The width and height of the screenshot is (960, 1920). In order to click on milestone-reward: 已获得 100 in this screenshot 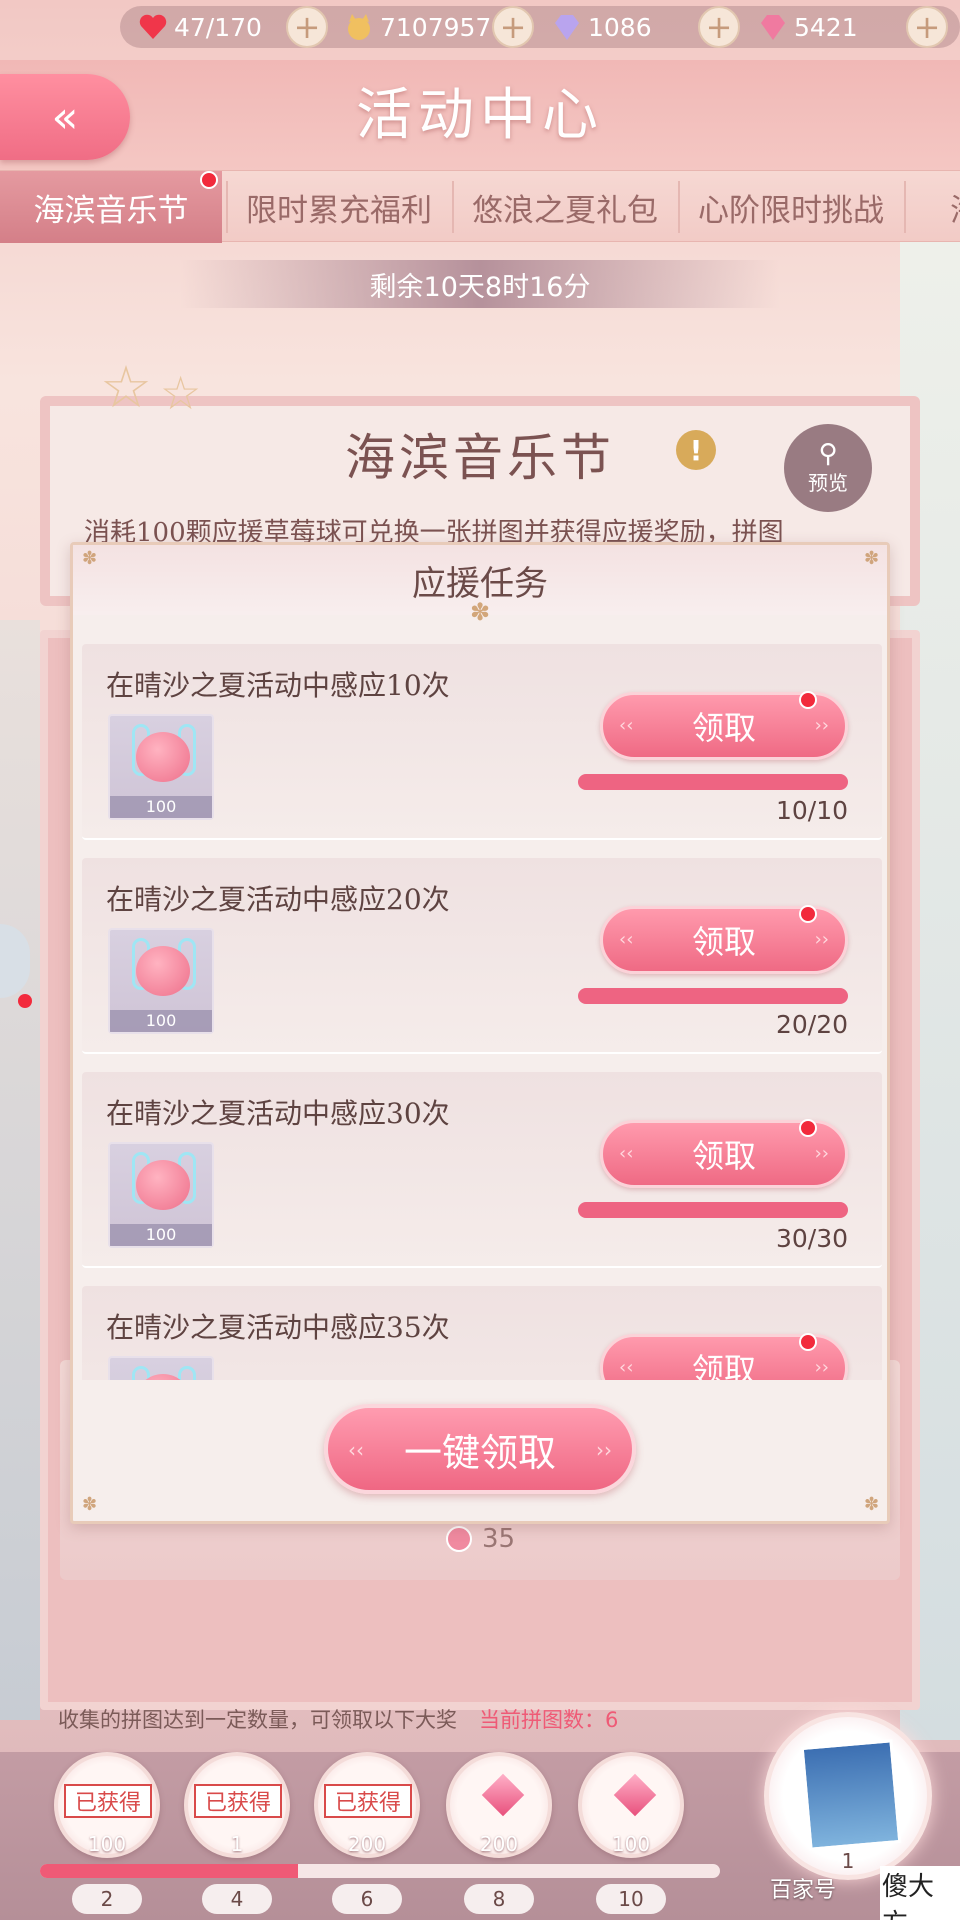, I will do `click(107, 1805)`.